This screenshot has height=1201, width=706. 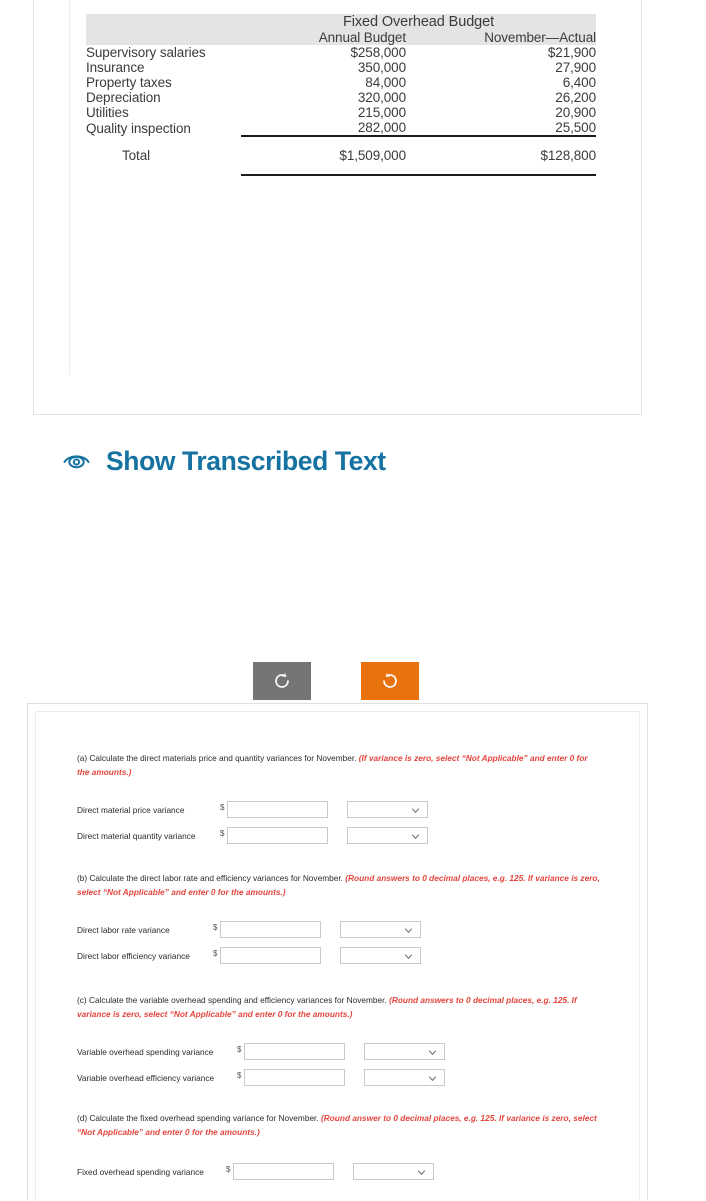 I want to click on field-row: Direct material price variance $, so click(x=337, y=810).